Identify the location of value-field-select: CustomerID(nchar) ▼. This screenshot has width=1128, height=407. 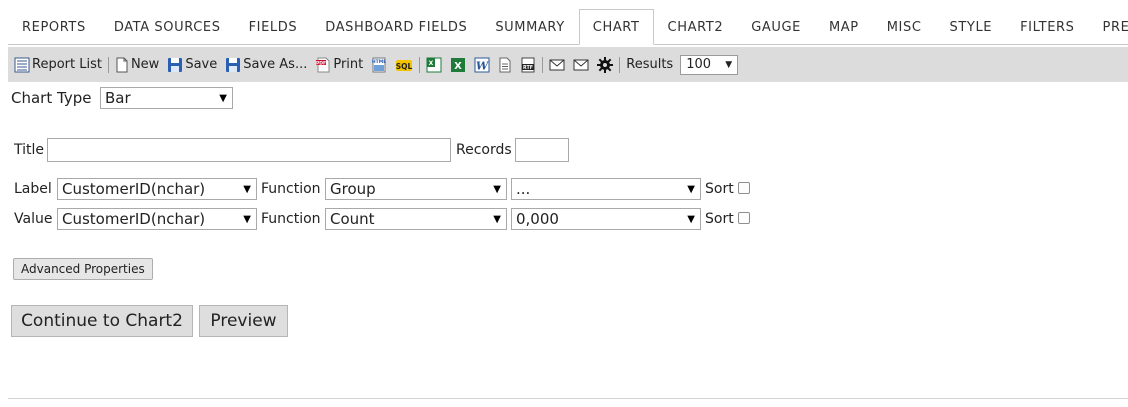
(157, 219).